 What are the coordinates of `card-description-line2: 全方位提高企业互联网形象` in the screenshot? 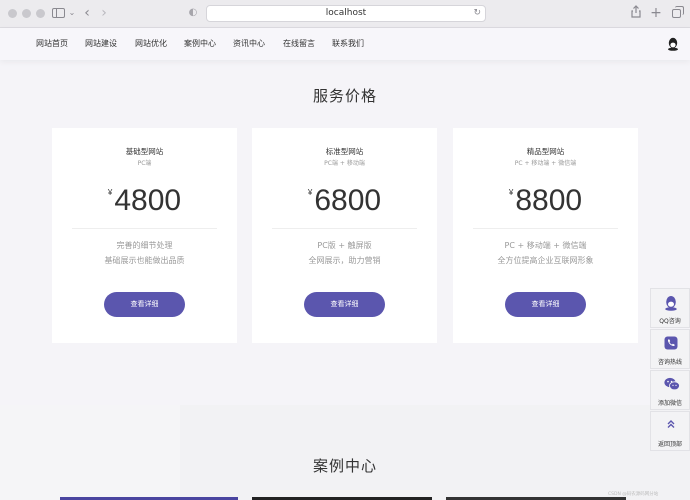 It's located at (545, 260).